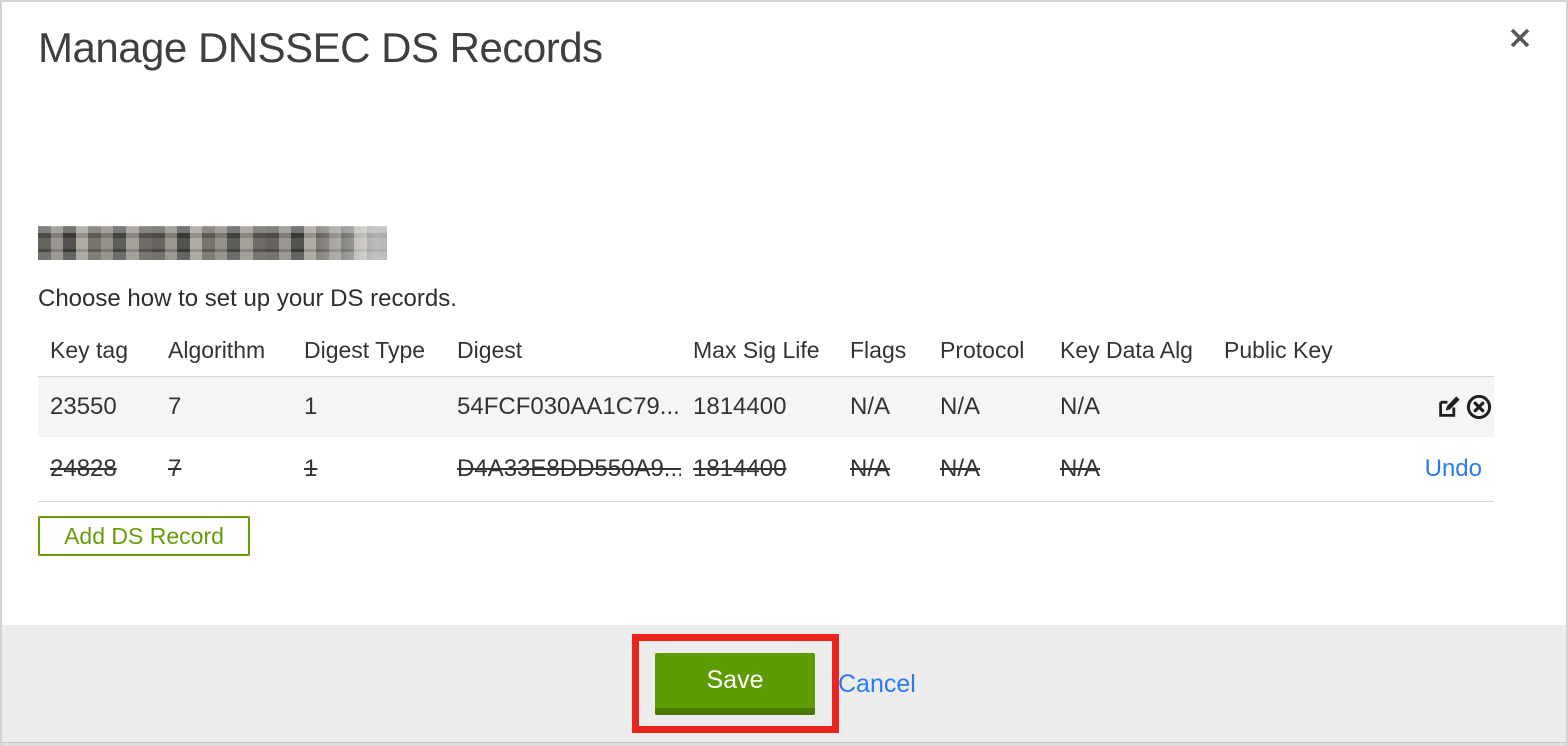 Image resolution: width=1568 pixels, height=746 pixels. I want to click on col-header-max-sig-life: Max Sig Life, so click(756, 350).